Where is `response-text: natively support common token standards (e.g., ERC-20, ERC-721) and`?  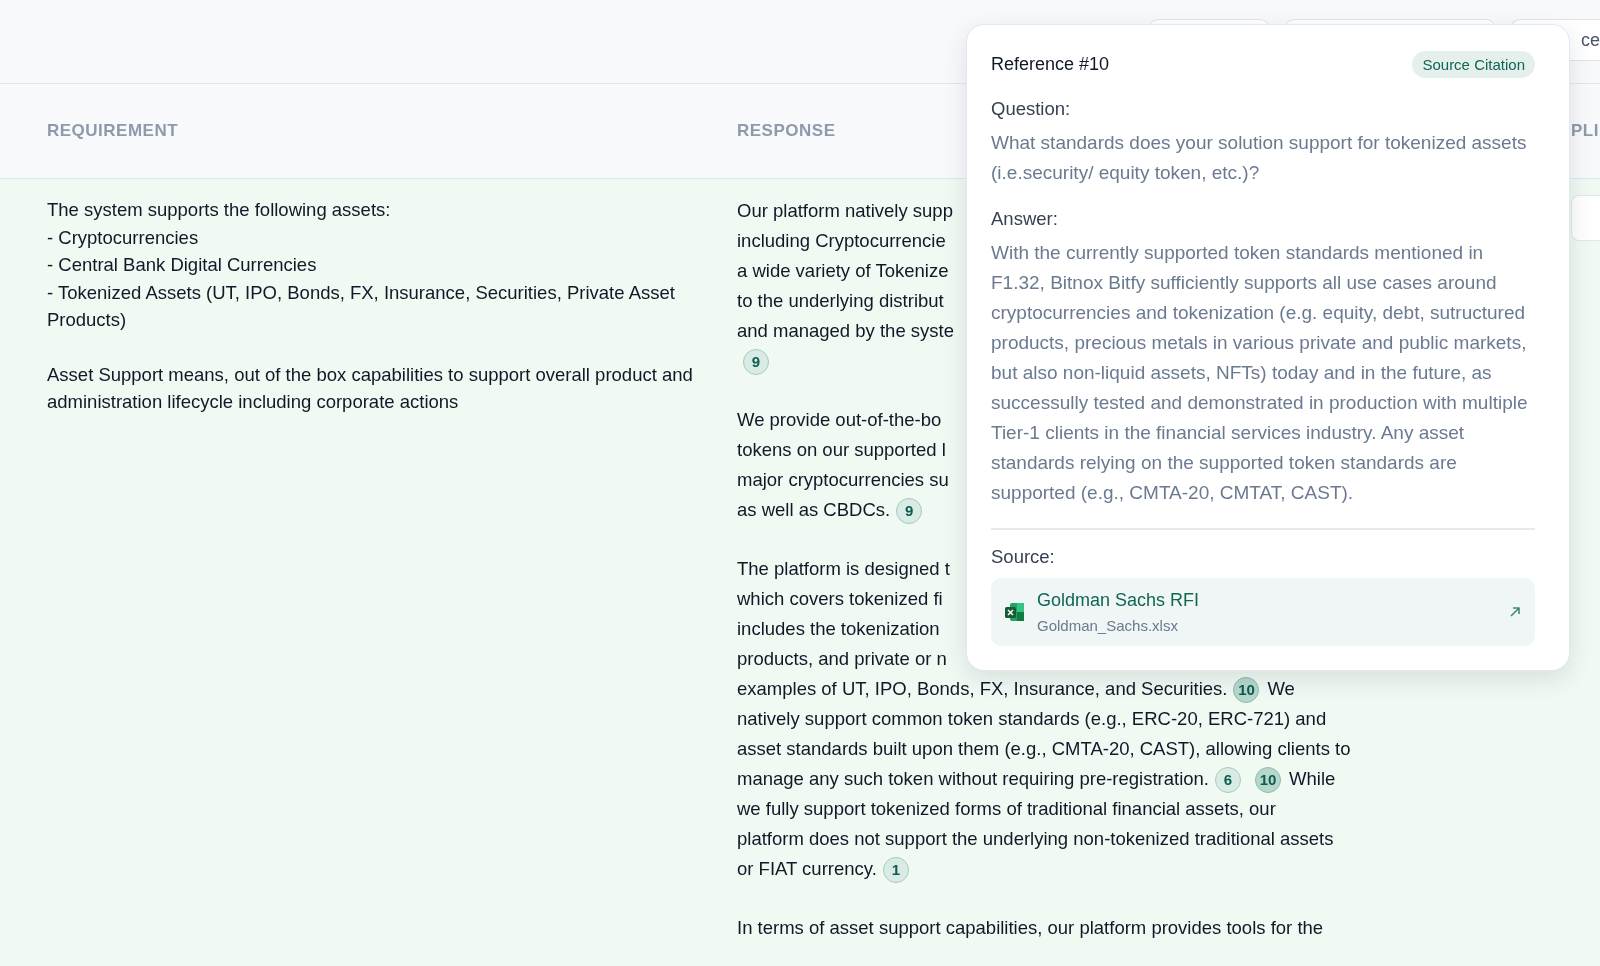
response-text: natively support common token standards (e.g., ERC-20, ERC-721) and is located at coordinates (1032, 719).